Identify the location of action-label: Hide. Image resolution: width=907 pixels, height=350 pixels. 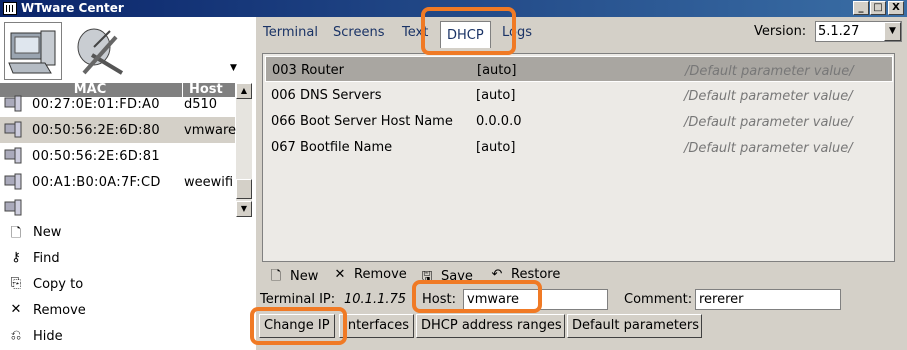
(48, 336).